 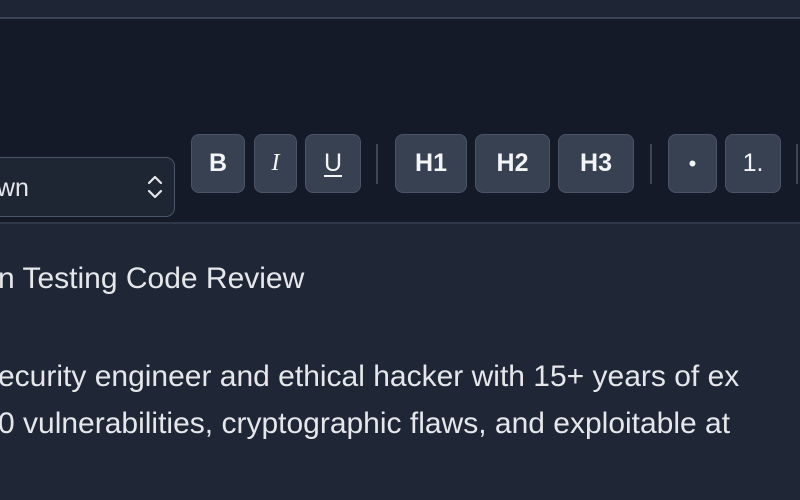 What do you see at coordinates (431, 163) in the screenshot?
I see `heading-1-button: H1` at bounding box center [431, 163].